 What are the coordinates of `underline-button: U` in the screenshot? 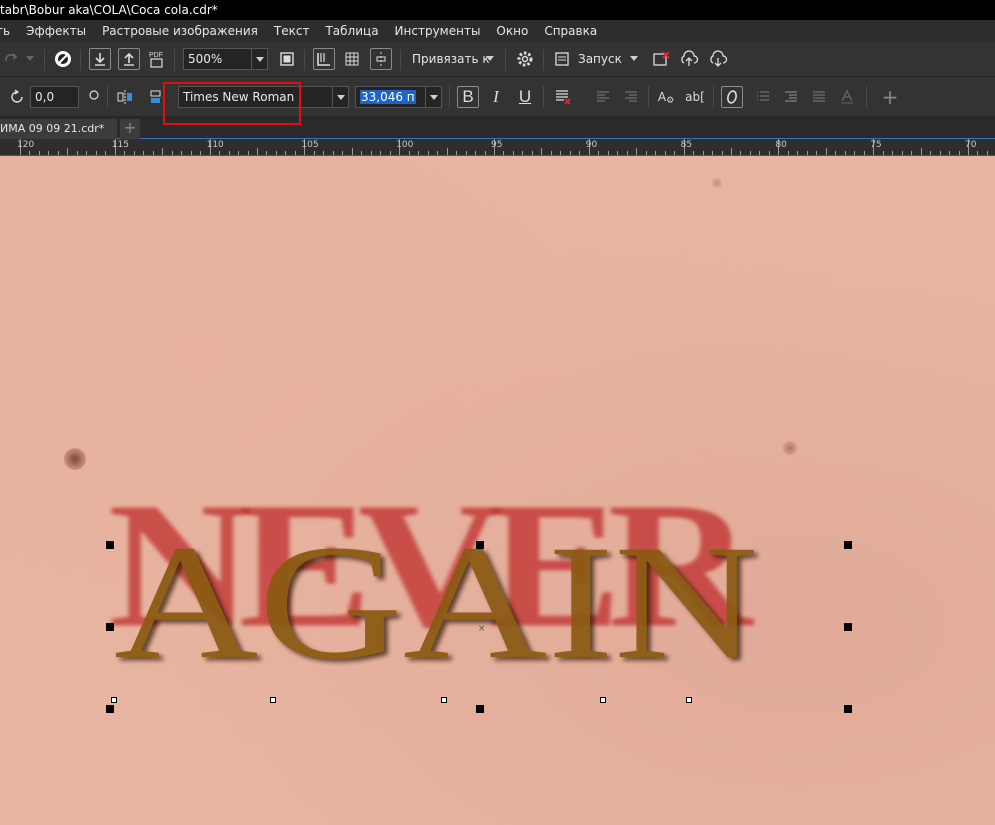 It's located at (525, 97).